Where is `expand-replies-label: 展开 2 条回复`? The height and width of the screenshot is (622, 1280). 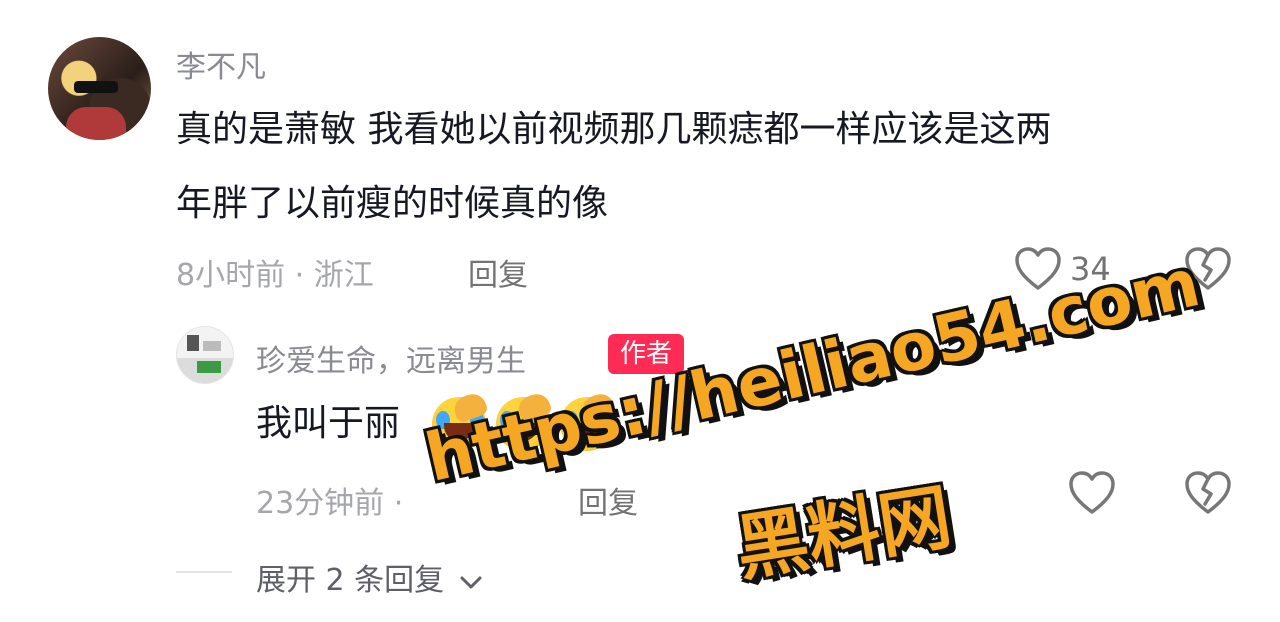
expand-replies-label: 展开 2 条回复 is located at coordinates (350, 580).